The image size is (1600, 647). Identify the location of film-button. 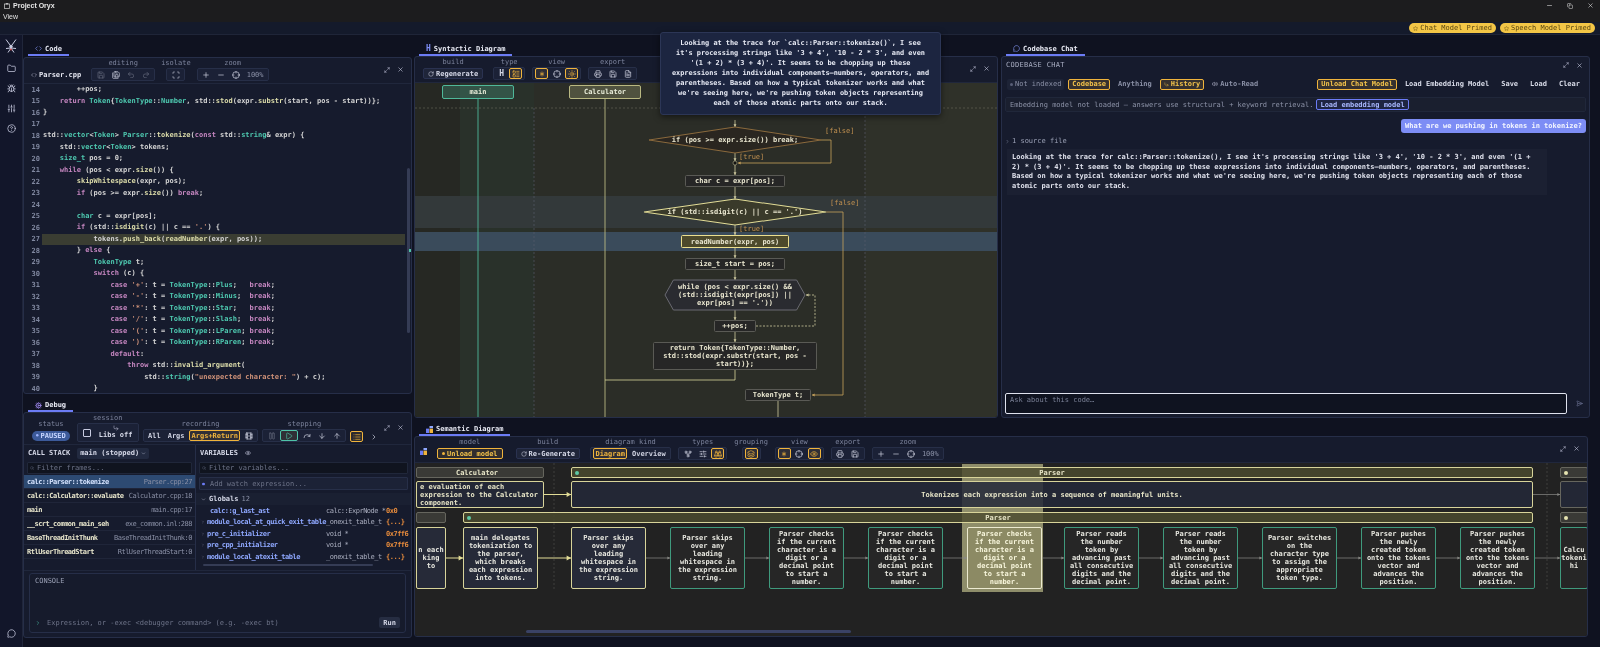
(249, 435).